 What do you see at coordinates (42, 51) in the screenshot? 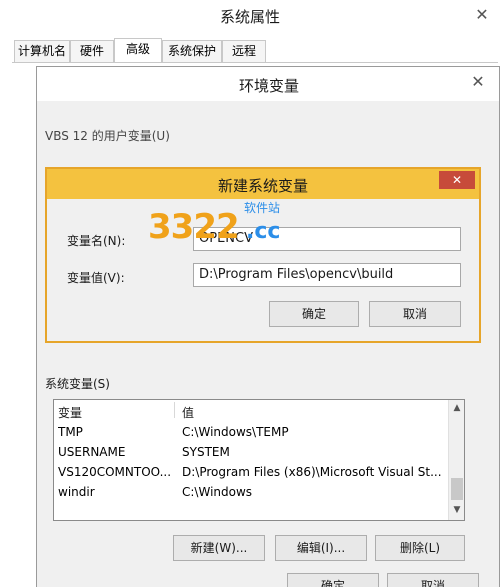
I see `tab-computer-name: 计算机名` at bounding box center [42, 51].